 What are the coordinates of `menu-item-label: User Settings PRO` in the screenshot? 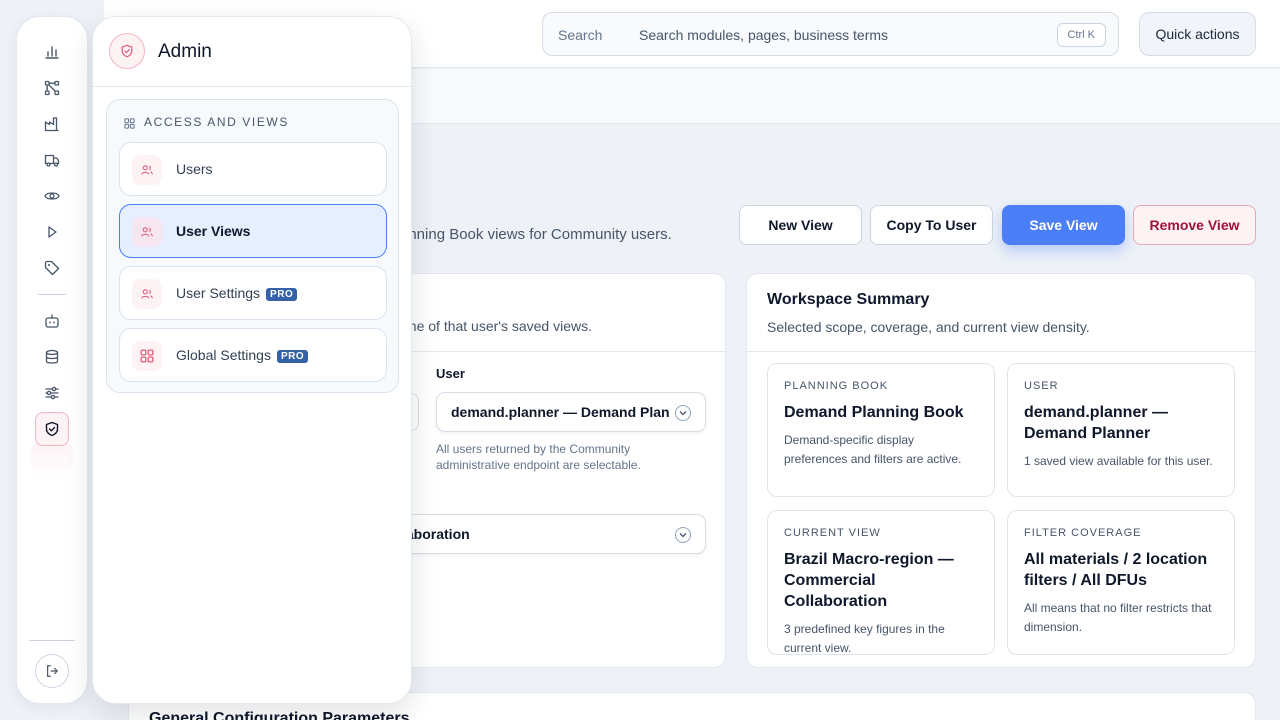 It's located at (237, 293).